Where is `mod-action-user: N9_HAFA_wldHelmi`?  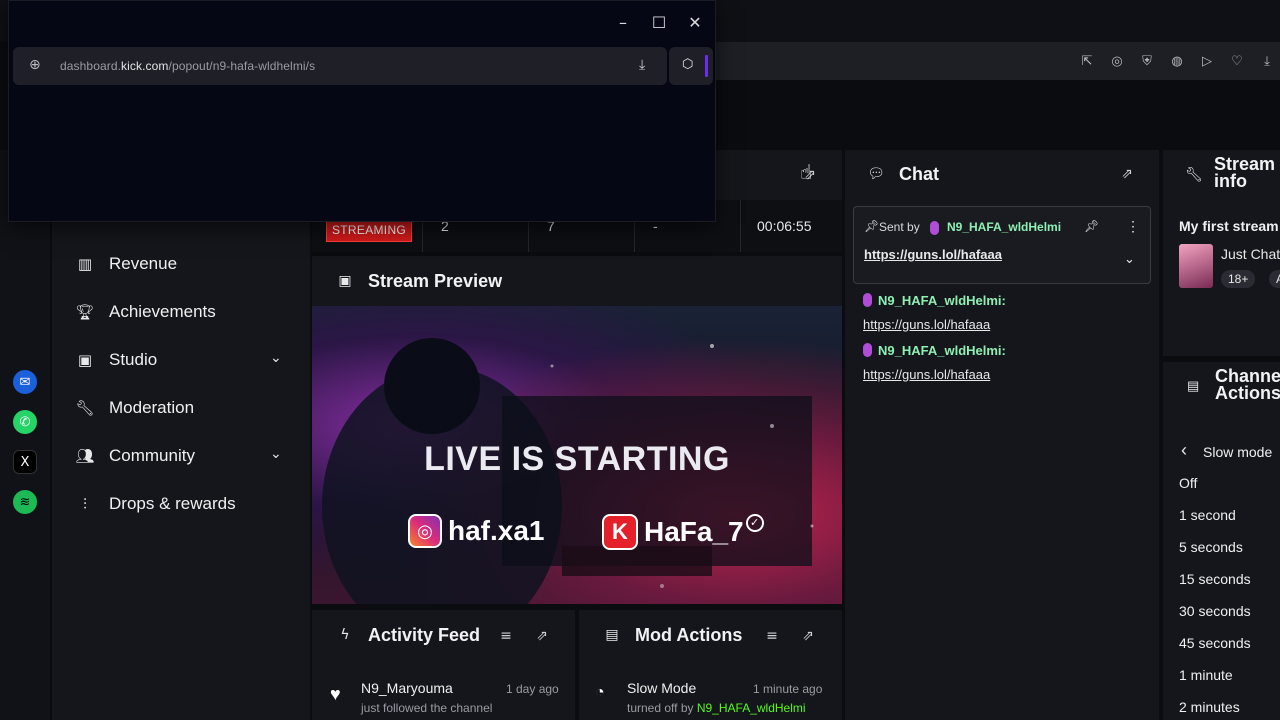
mod-action-user: N9_HAFA_wldHelmi is located at coordinates (751, 708).